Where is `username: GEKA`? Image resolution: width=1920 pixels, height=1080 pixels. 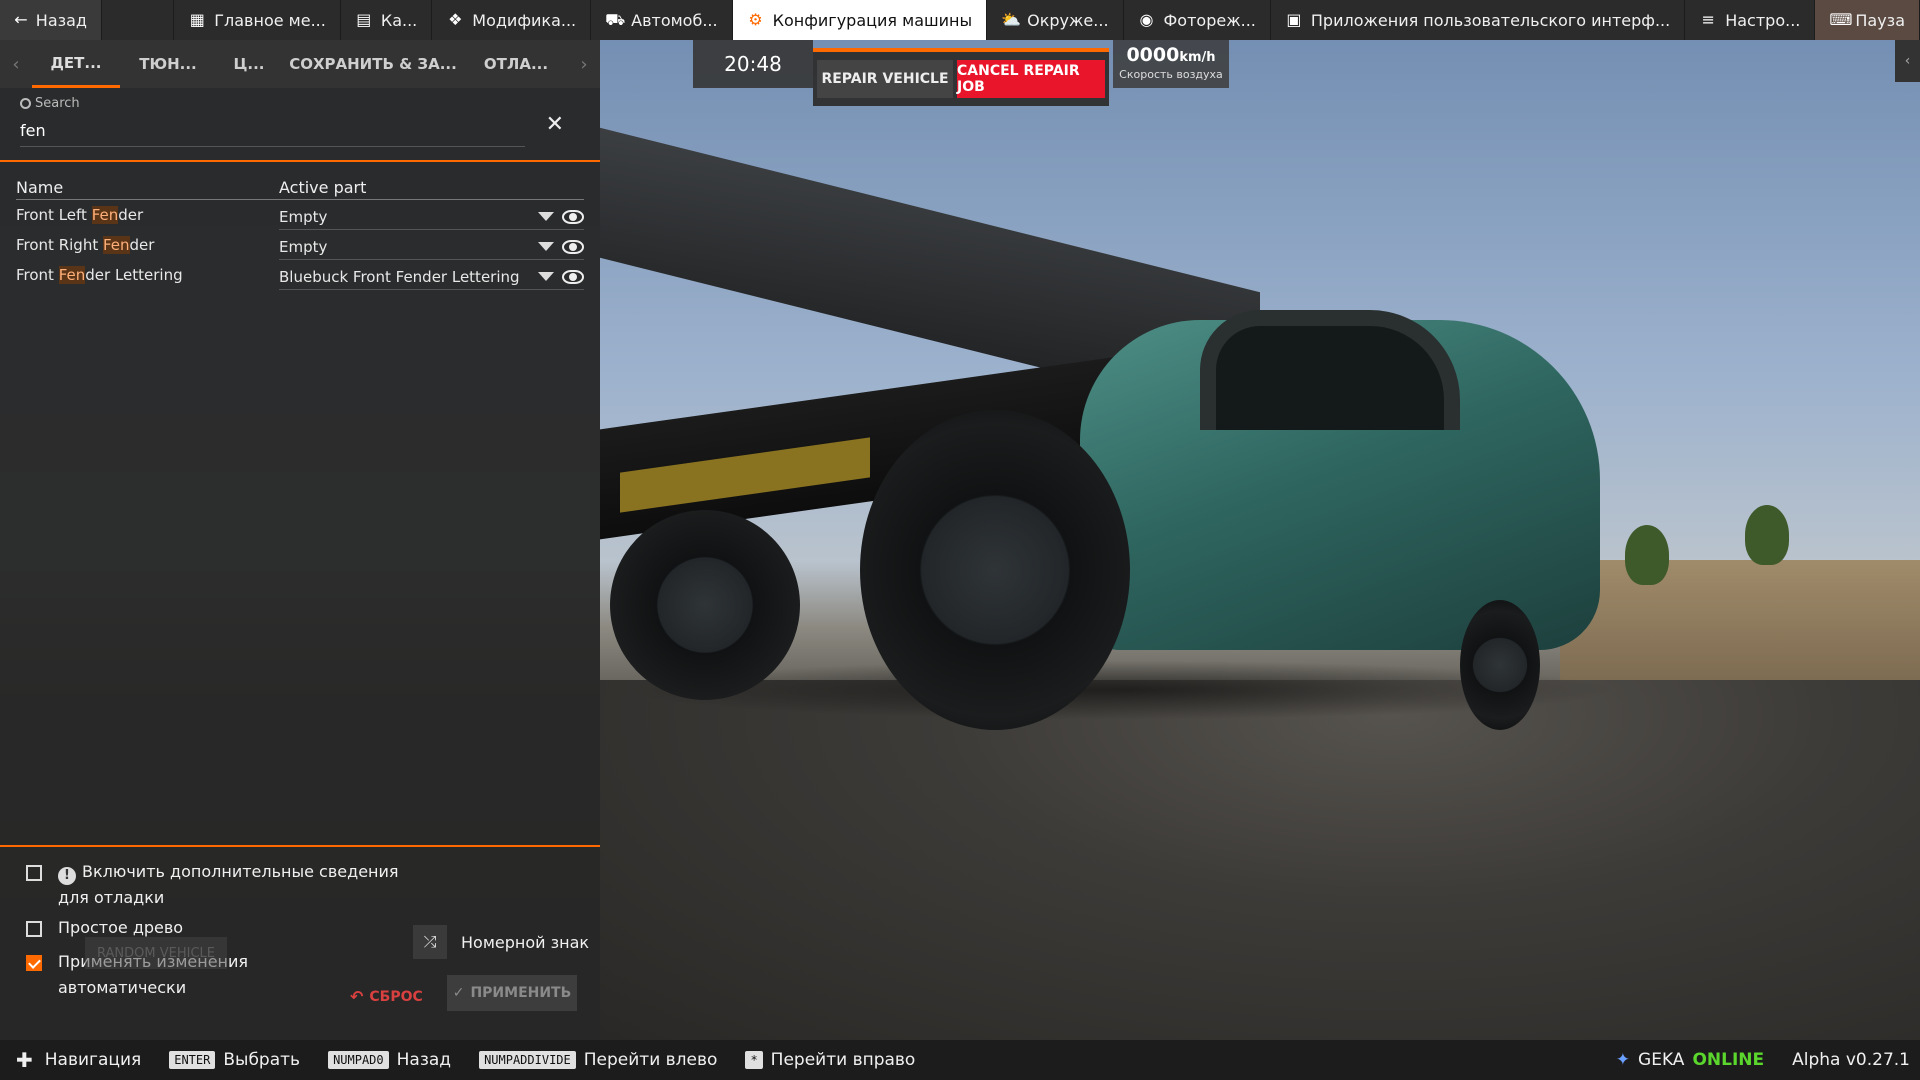 username: GEKA is located at coordinates (1661, 1060).